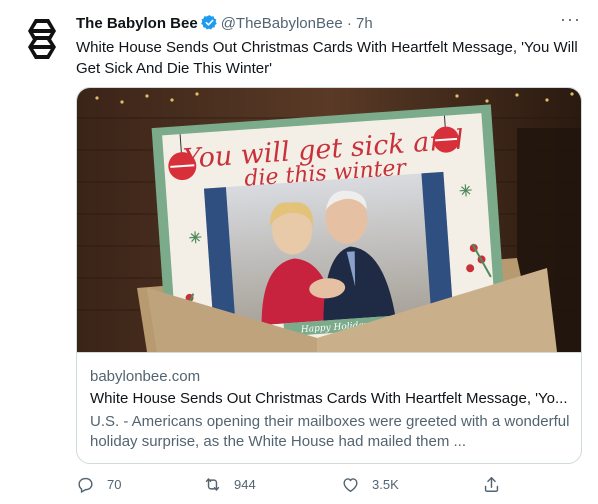 The image size is (598, 504). I want to click on retweet-button: 944, so click(229, 484).